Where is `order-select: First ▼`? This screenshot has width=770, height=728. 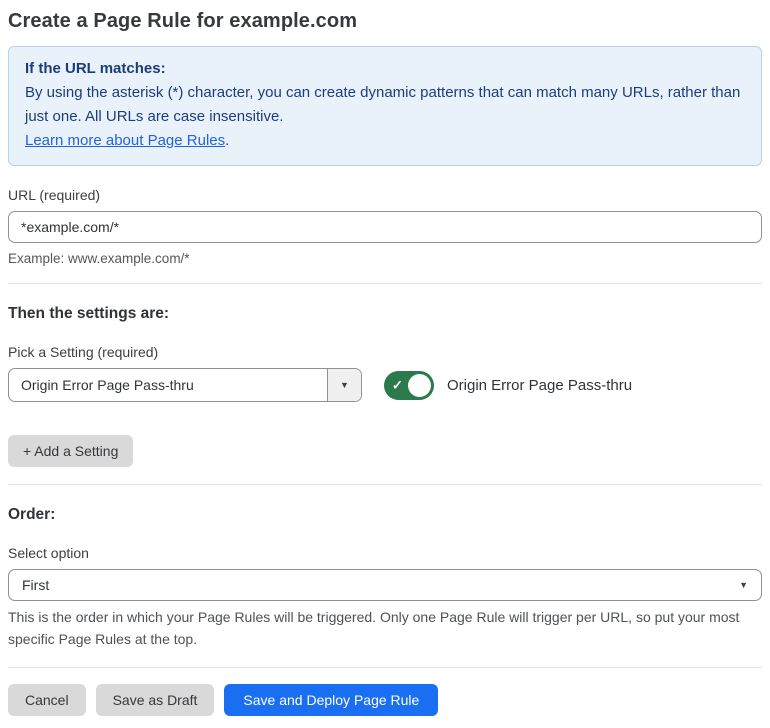
order-select: First ▼ is located at coordinates (385, 585).